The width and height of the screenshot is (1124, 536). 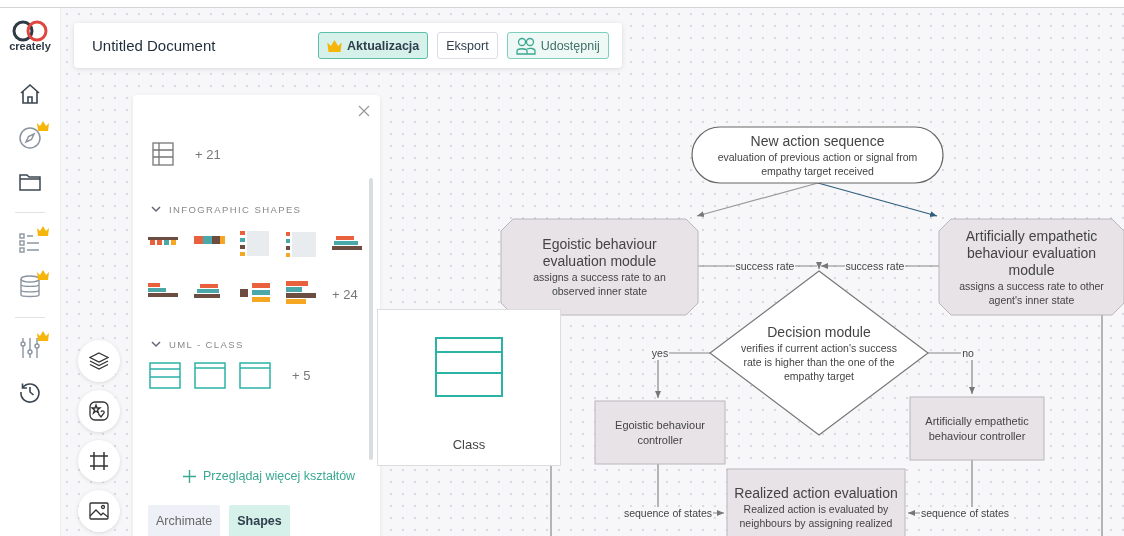 What do you see at coordinates (557, 45) in the screenshot?
I see `share-button: Udostępnij` at bounding box center [557, 45].